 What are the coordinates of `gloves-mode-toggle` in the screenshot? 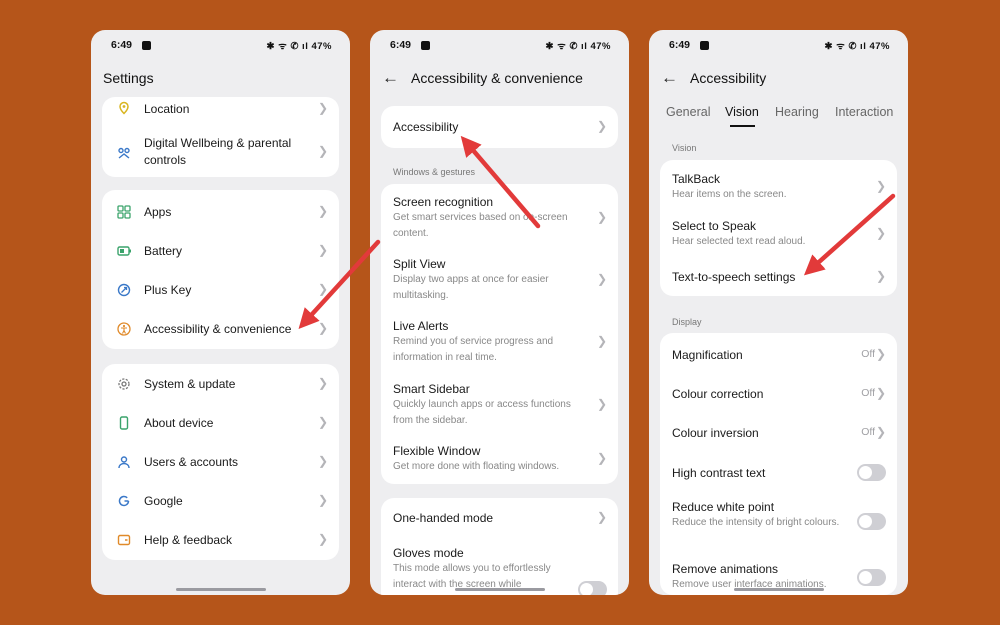 It's located at (592, 588).